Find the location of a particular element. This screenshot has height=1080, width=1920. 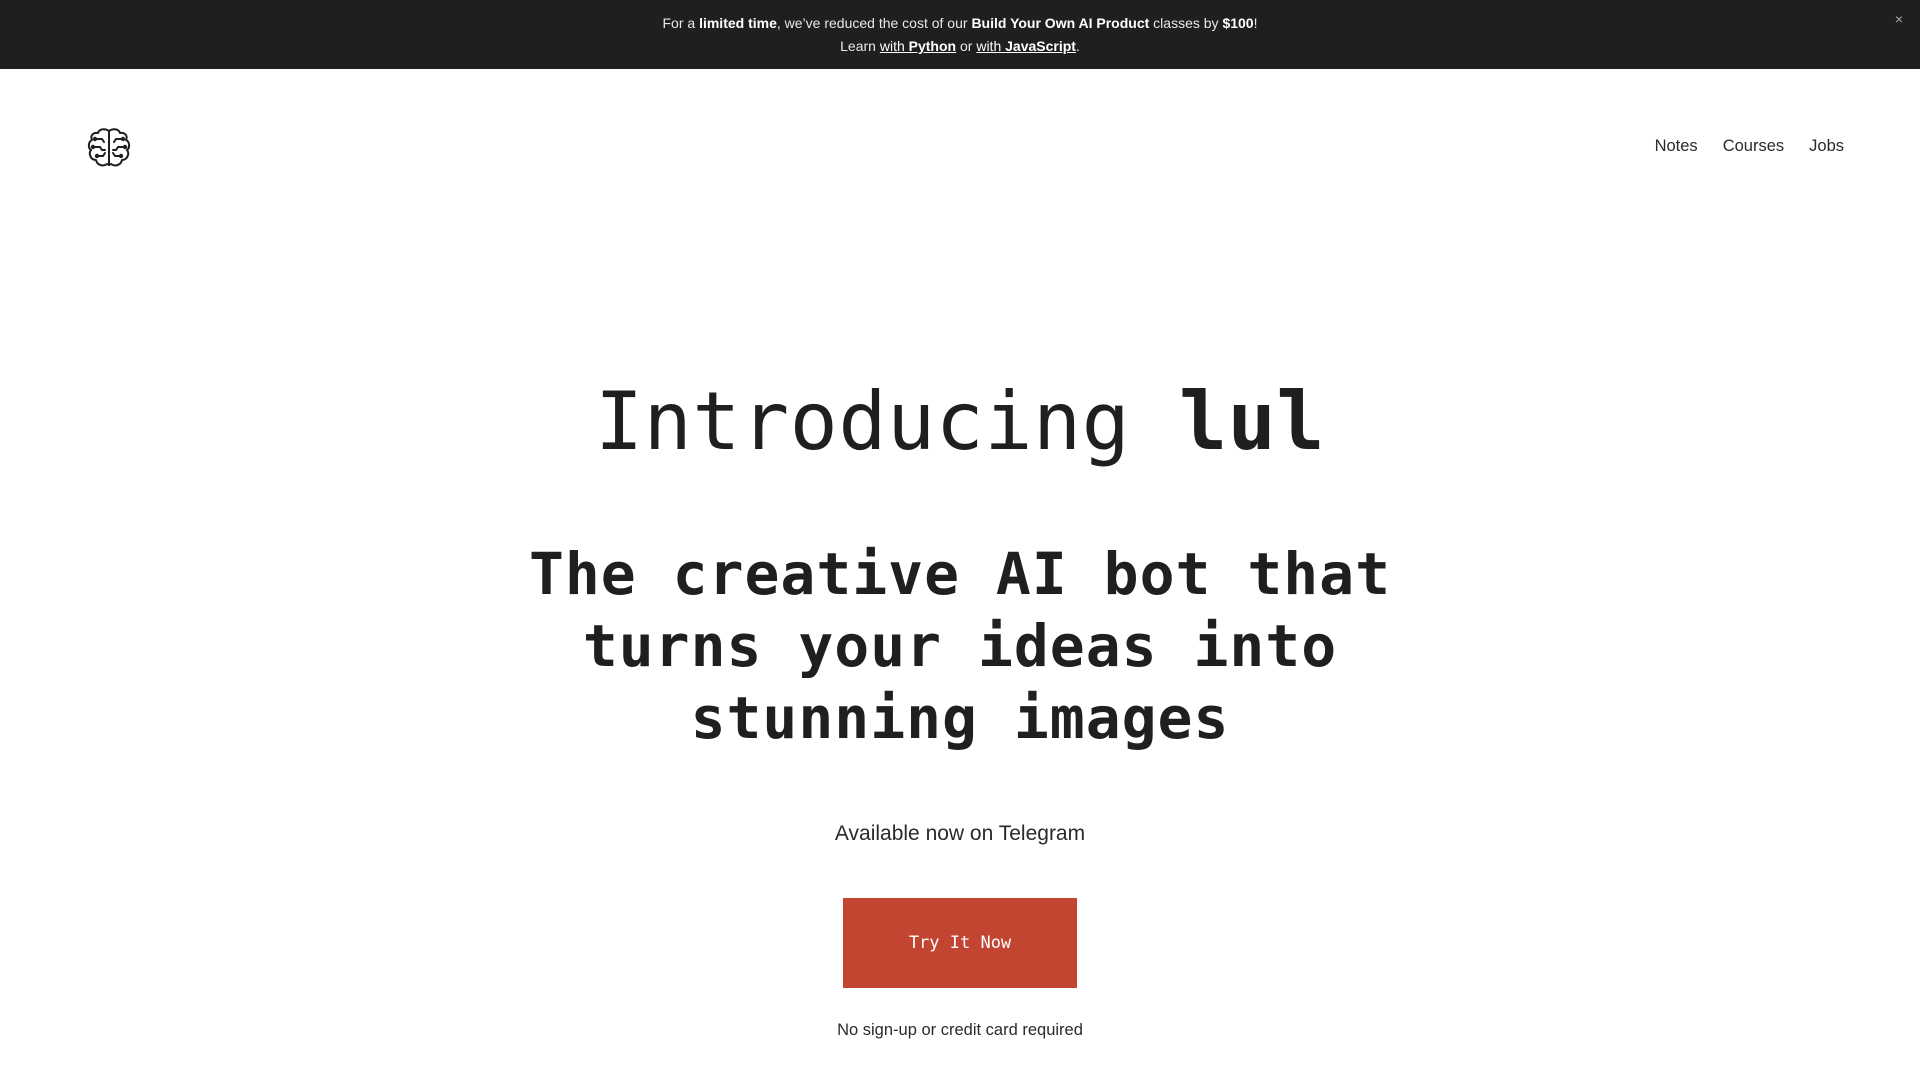

no-signup-note: No sign-up or credit card required is located at coordinates (960, 1030).